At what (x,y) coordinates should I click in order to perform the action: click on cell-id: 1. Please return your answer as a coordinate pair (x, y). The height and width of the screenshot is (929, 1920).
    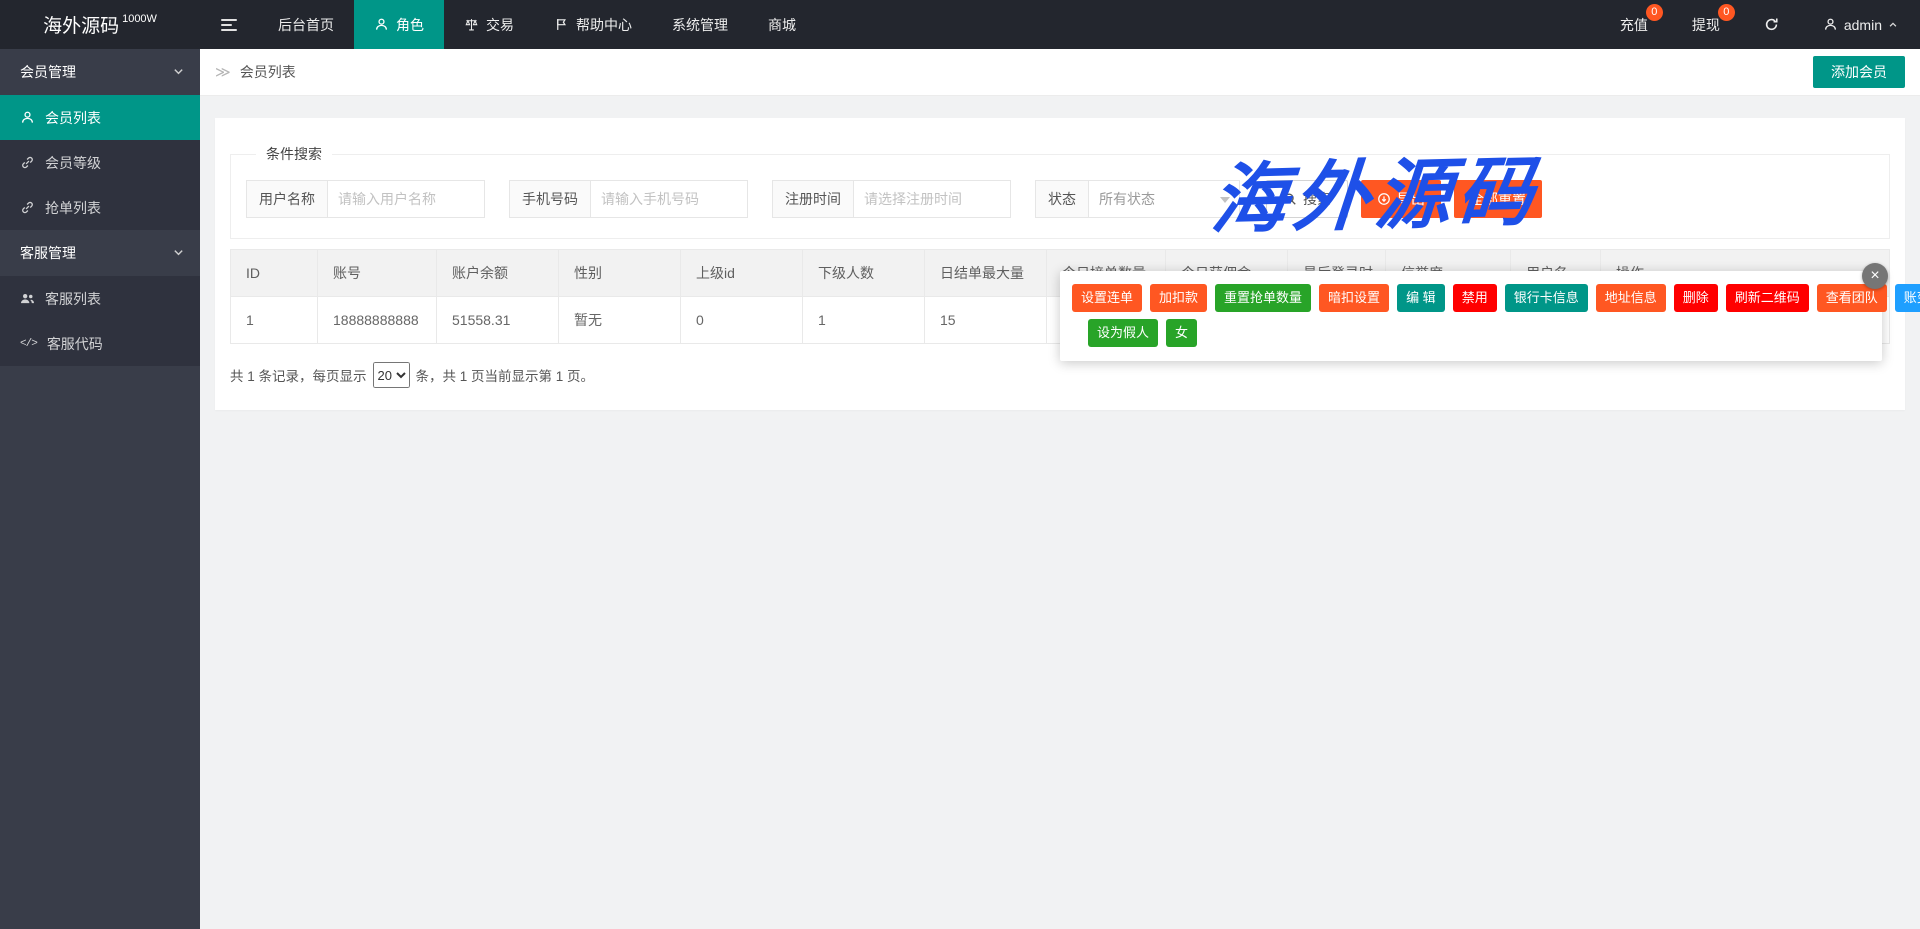
    Looking at the image, I should click on (274, 320).